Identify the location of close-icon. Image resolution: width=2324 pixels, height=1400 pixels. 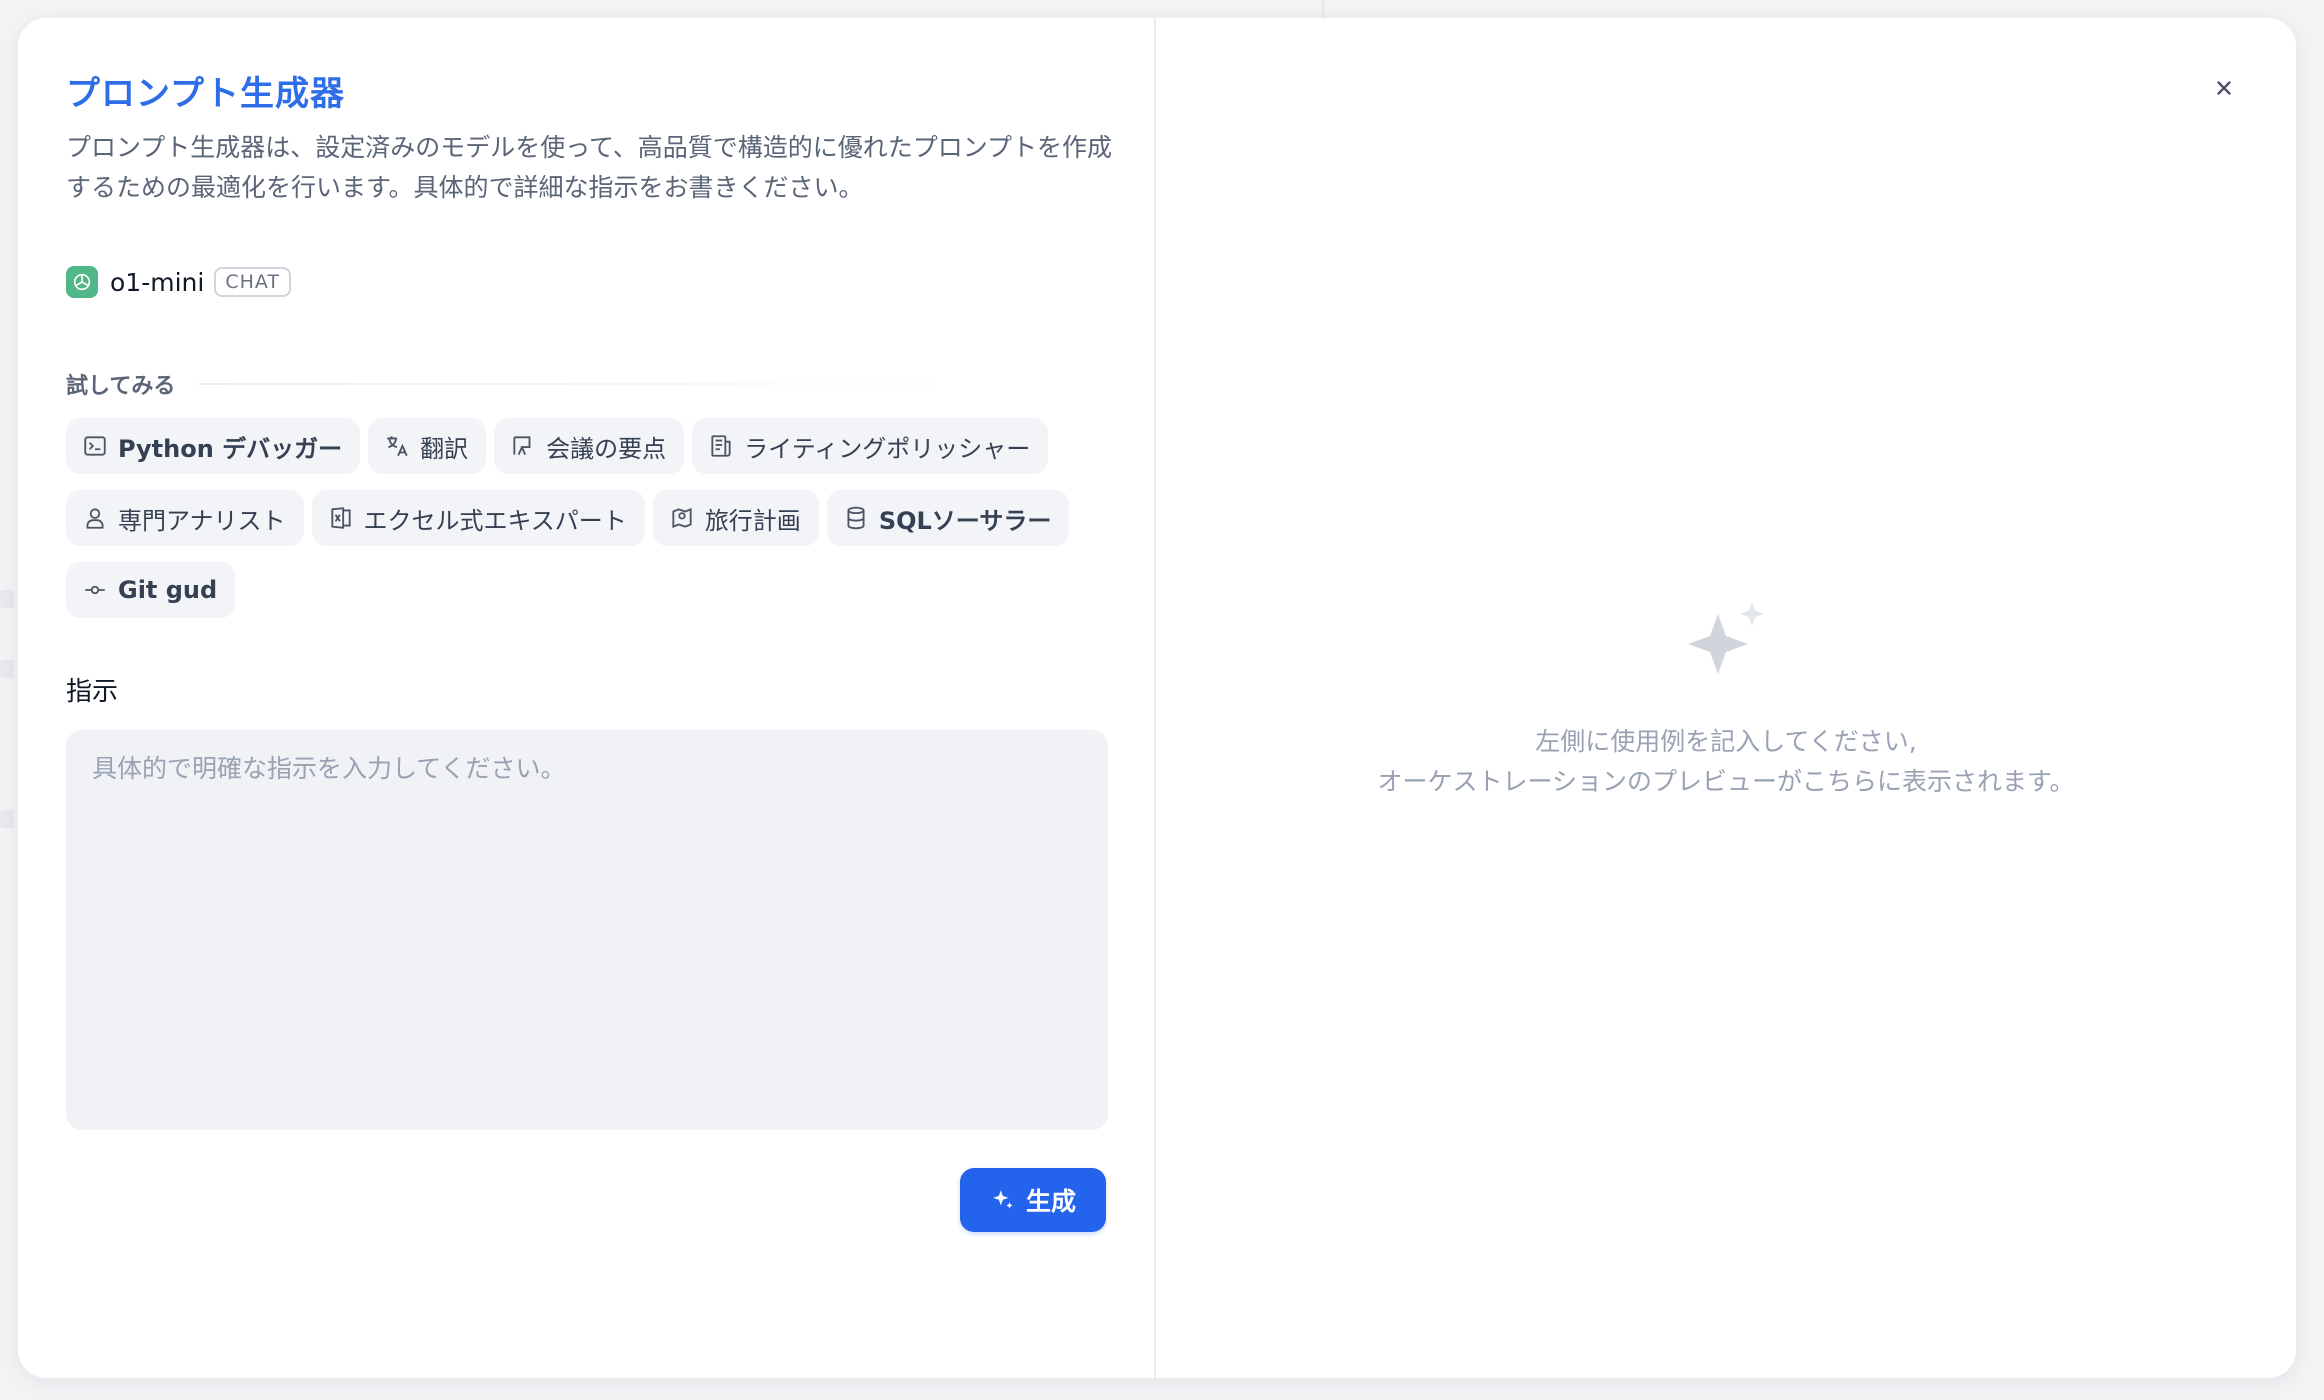
(2224, 88).